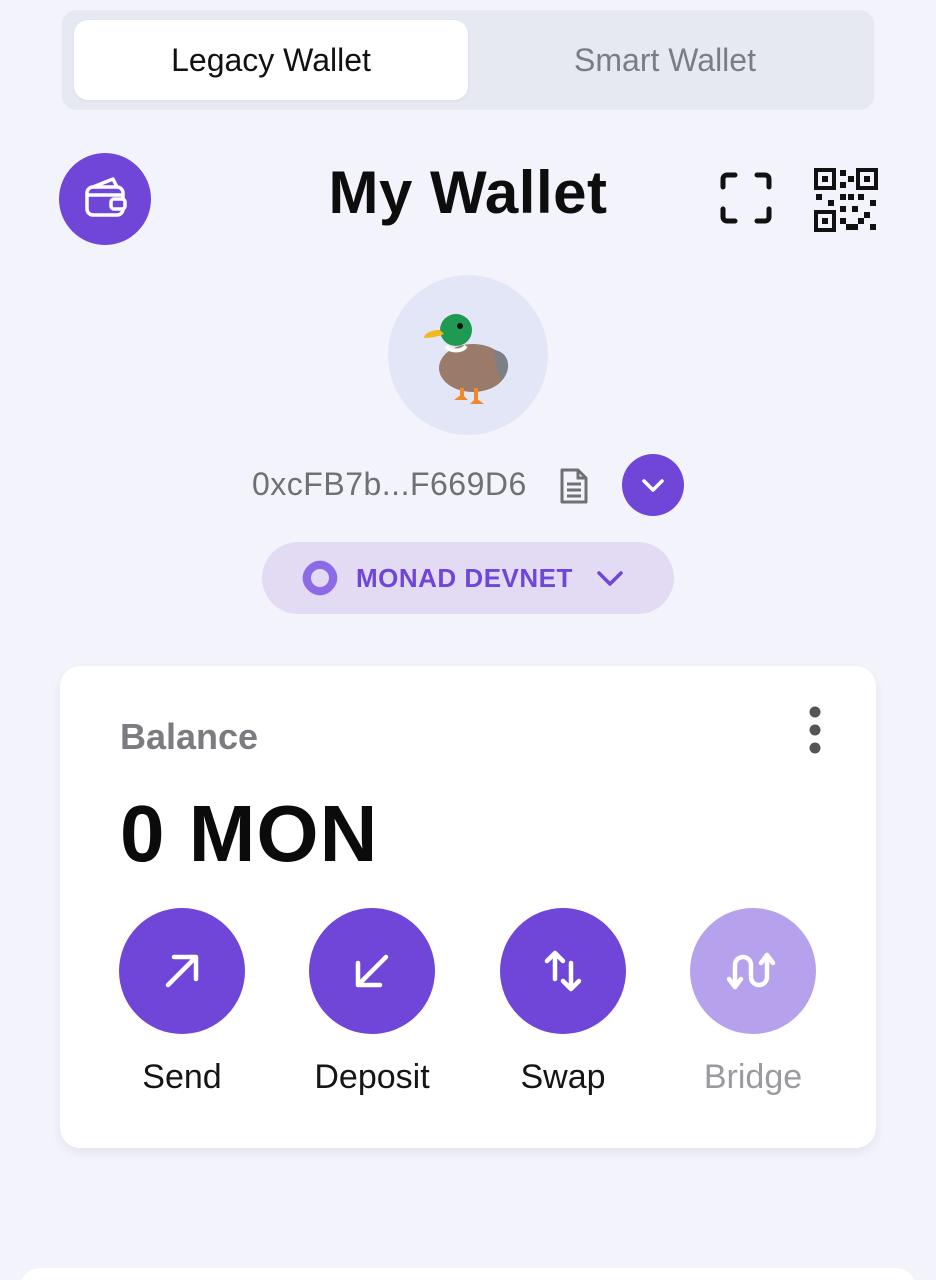 Image resolution: width=936 pixels, height=1280 pixels. What do you see at coordinates (249, 833) in the screenshot?
I see `balance-value: 0 MON` at bounding box center [249, 833].